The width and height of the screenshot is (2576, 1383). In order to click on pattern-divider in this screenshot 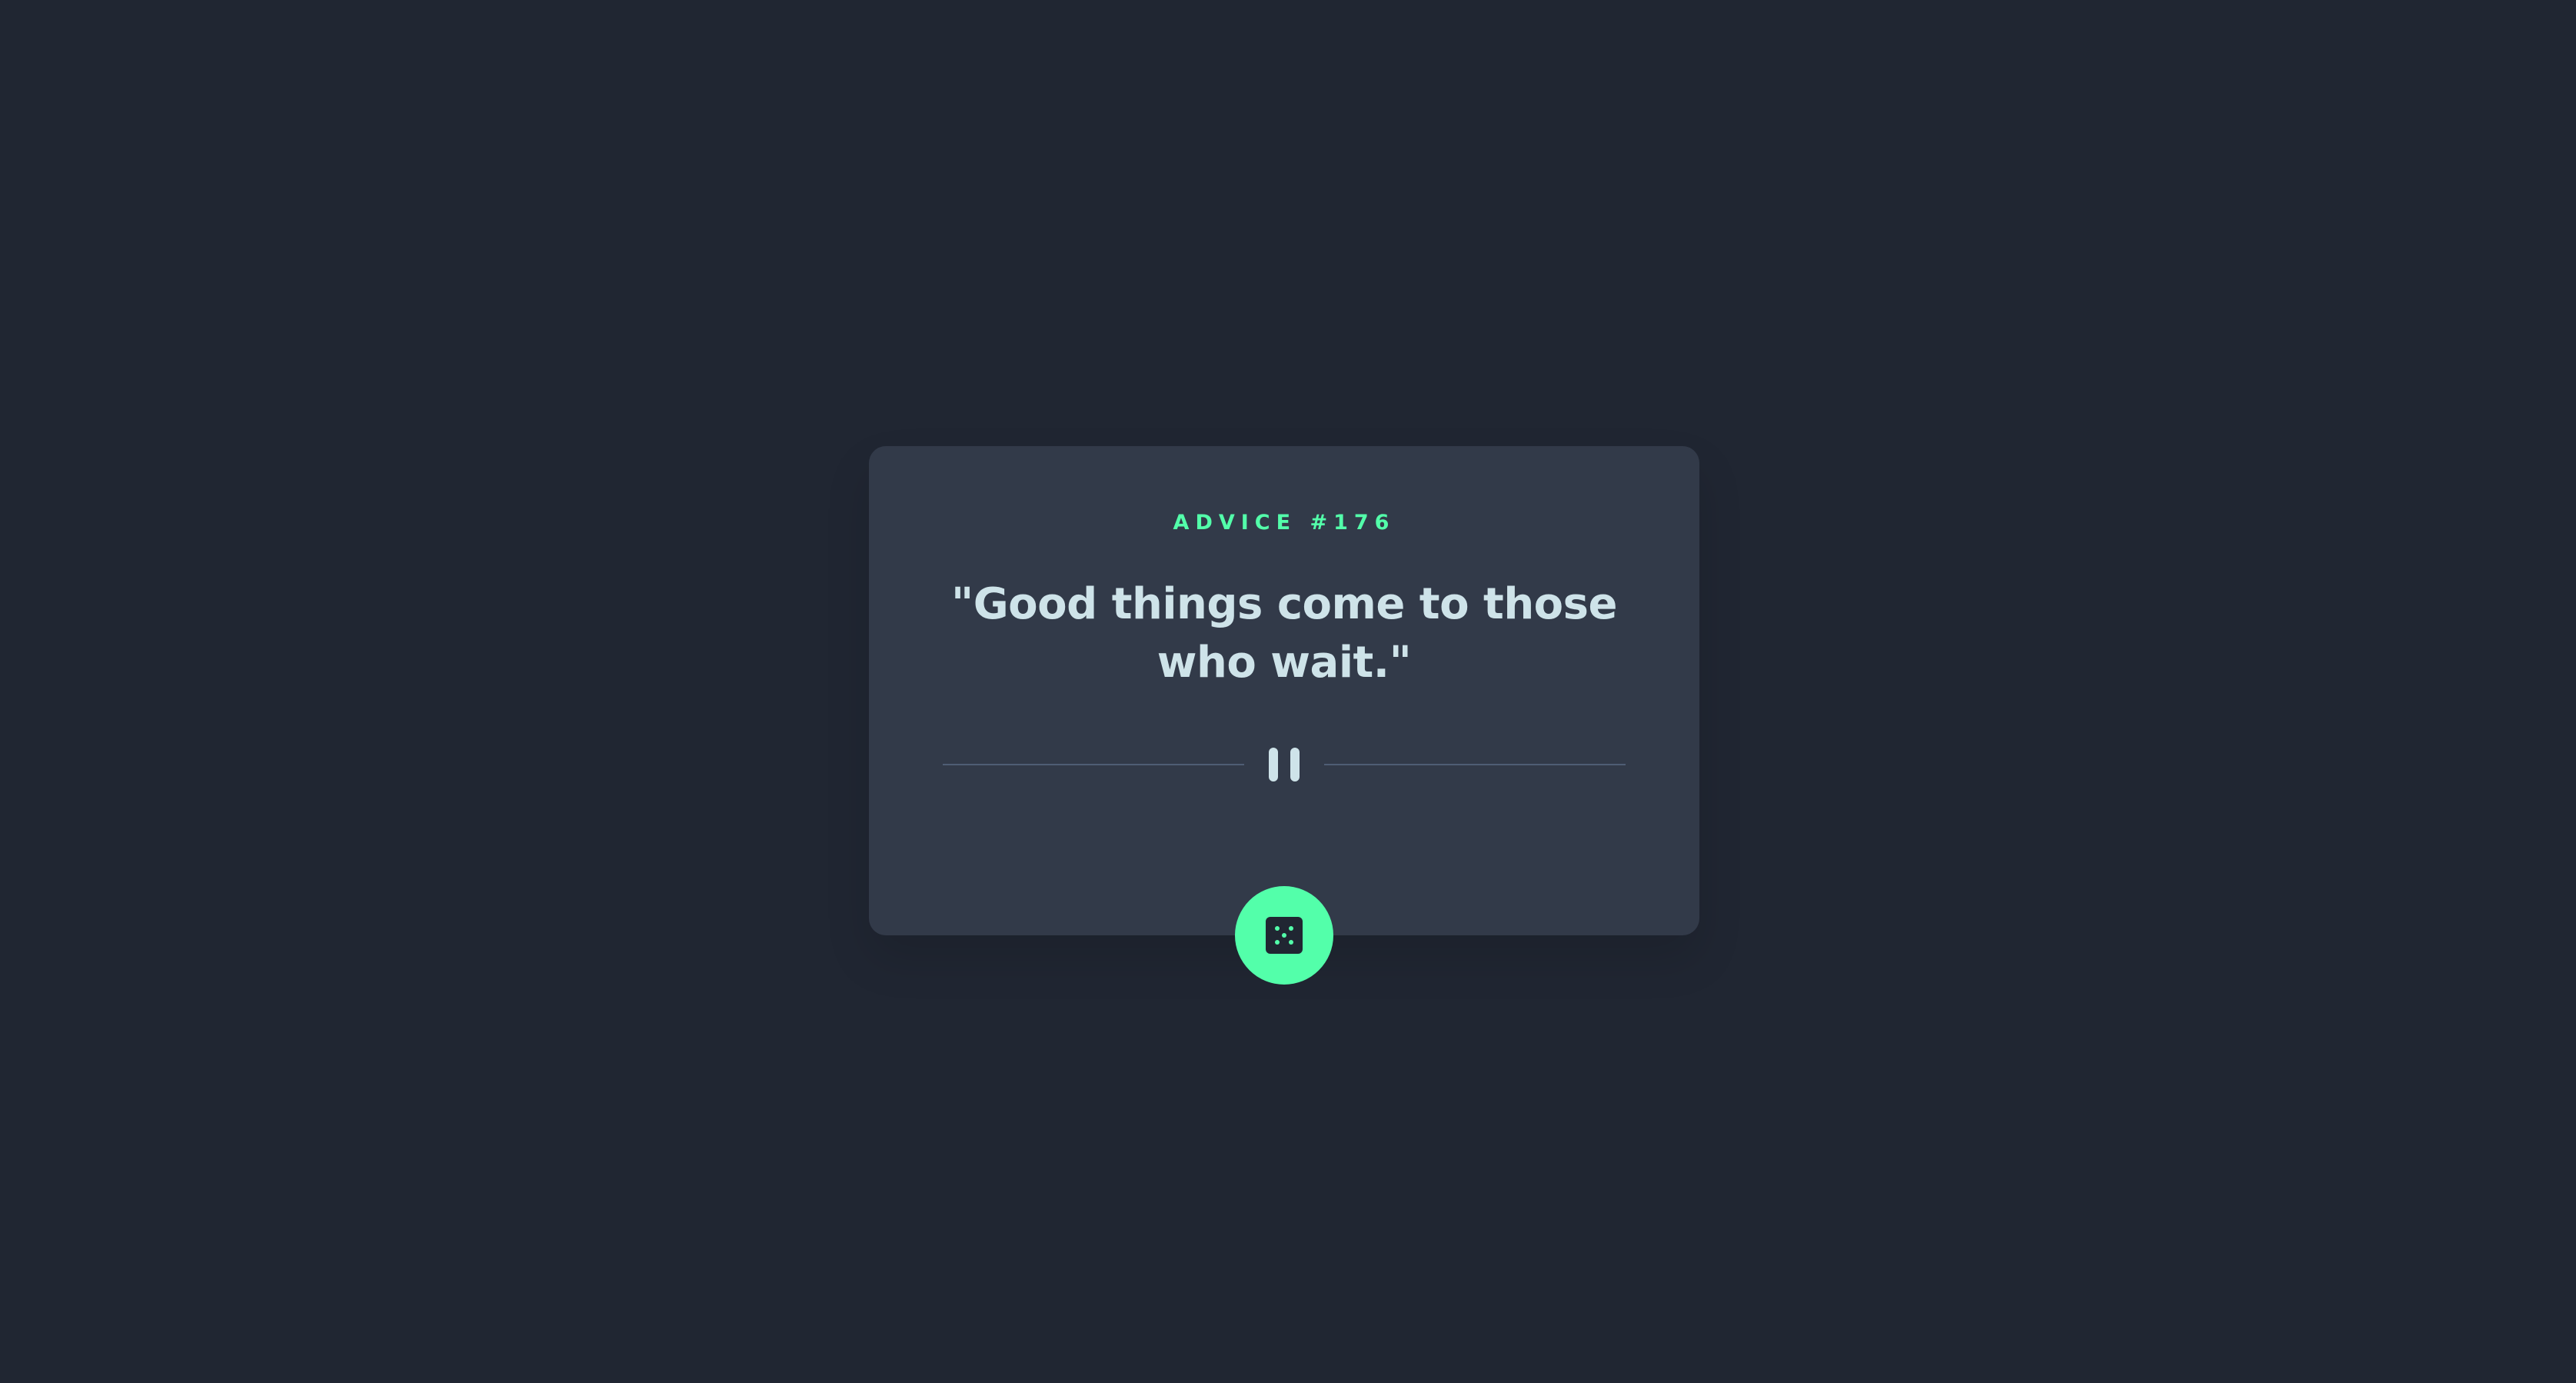, I will do `click(1284, 764)`.